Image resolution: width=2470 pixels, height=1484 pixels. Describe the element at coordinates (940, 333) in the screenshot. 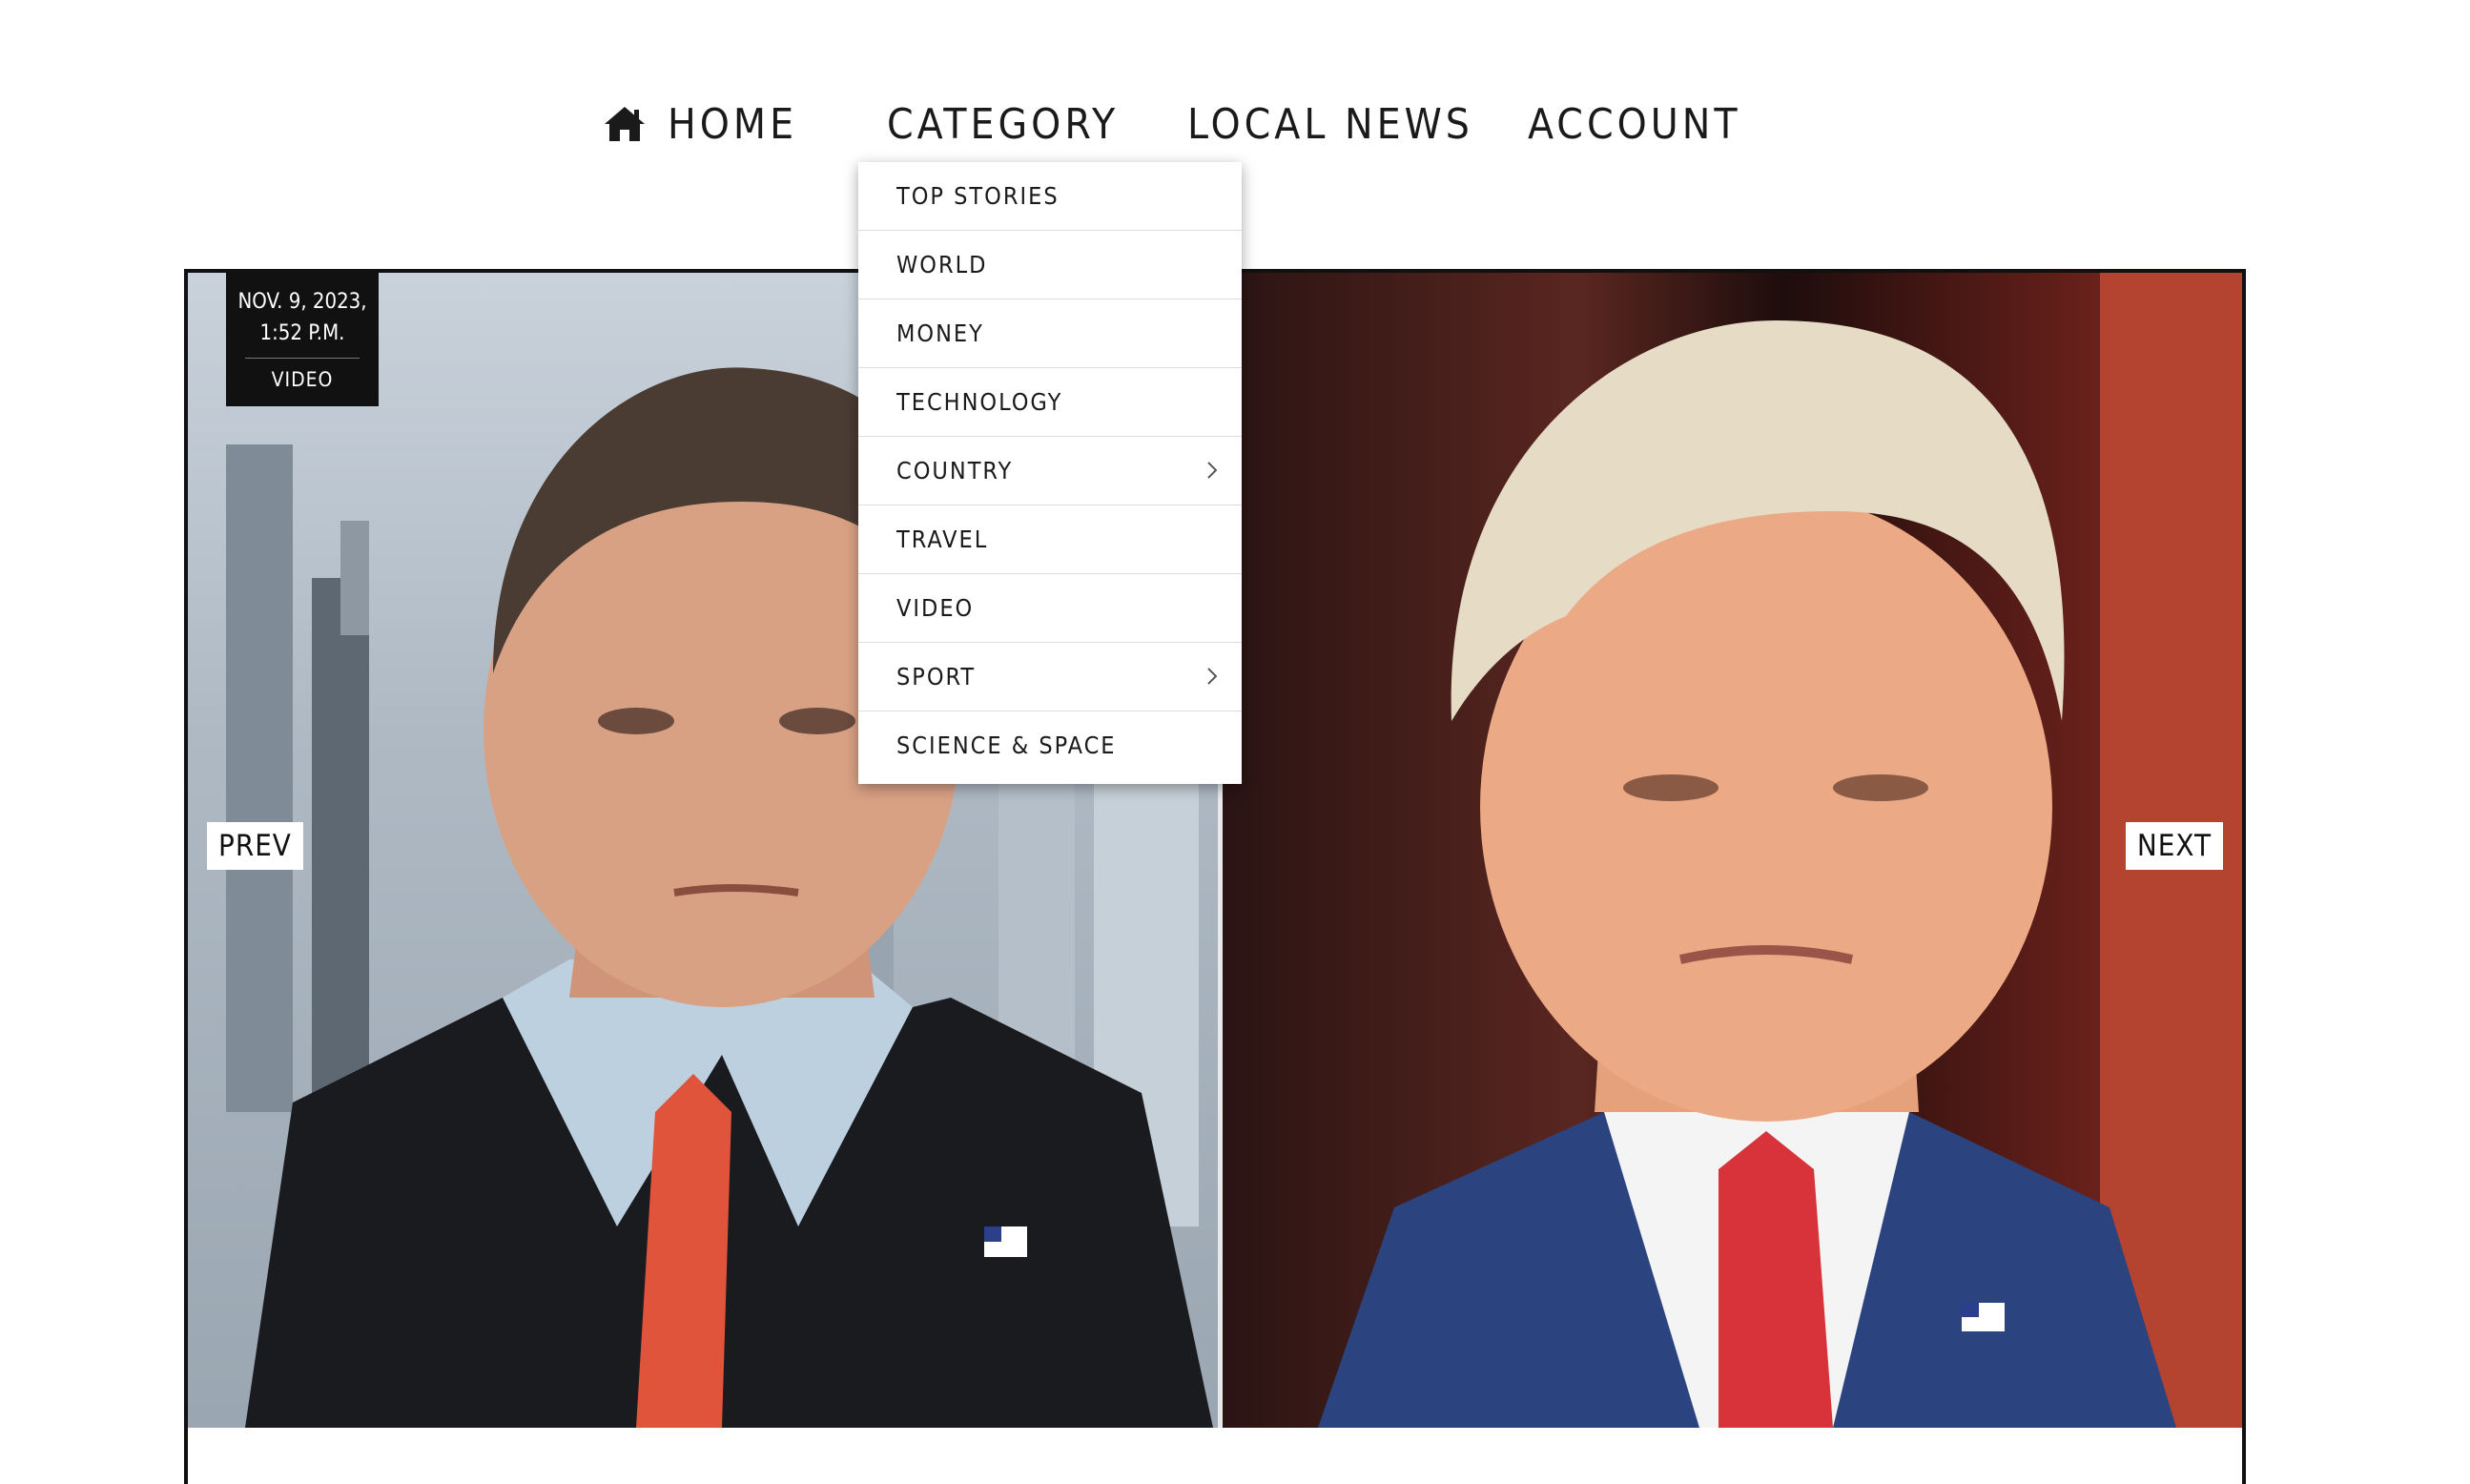

I see `dropdown-item-label: MONEY` at that location.